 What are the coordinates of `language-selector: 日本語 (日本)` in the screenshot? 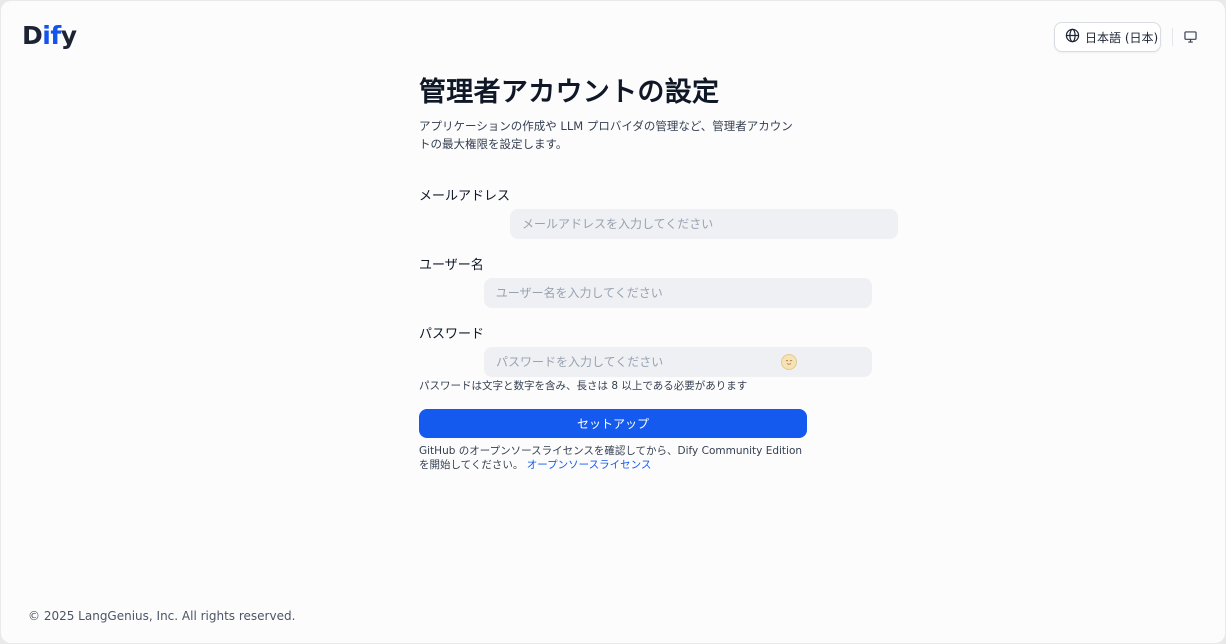 It's located at (1107, 37).